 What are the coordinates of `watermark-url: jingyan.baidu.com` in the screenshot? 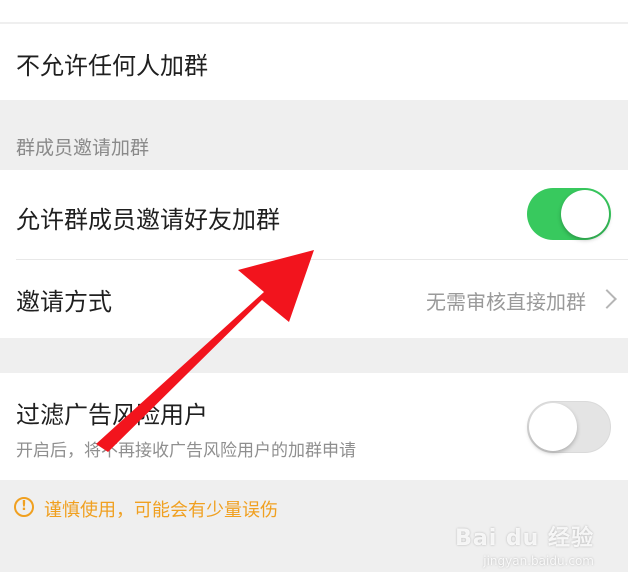 It's located at (538, 561).